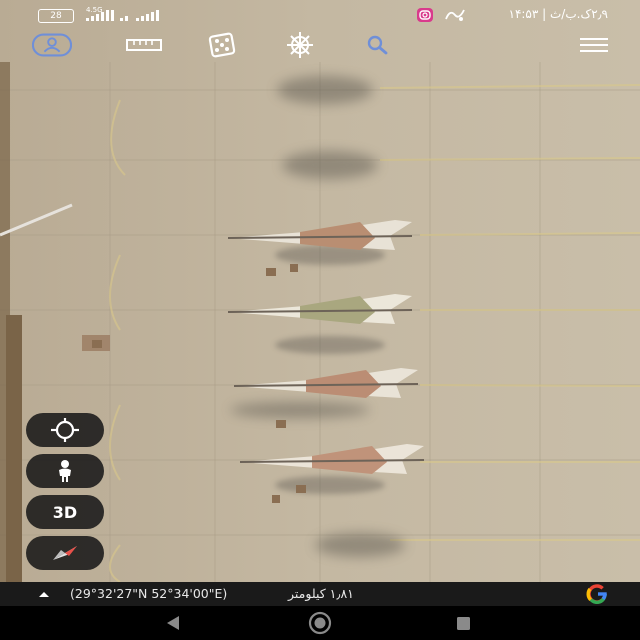 The width and height of the screenshot is (640, 640). I want to click on view-3d-label: 3D, so click(65, 512).